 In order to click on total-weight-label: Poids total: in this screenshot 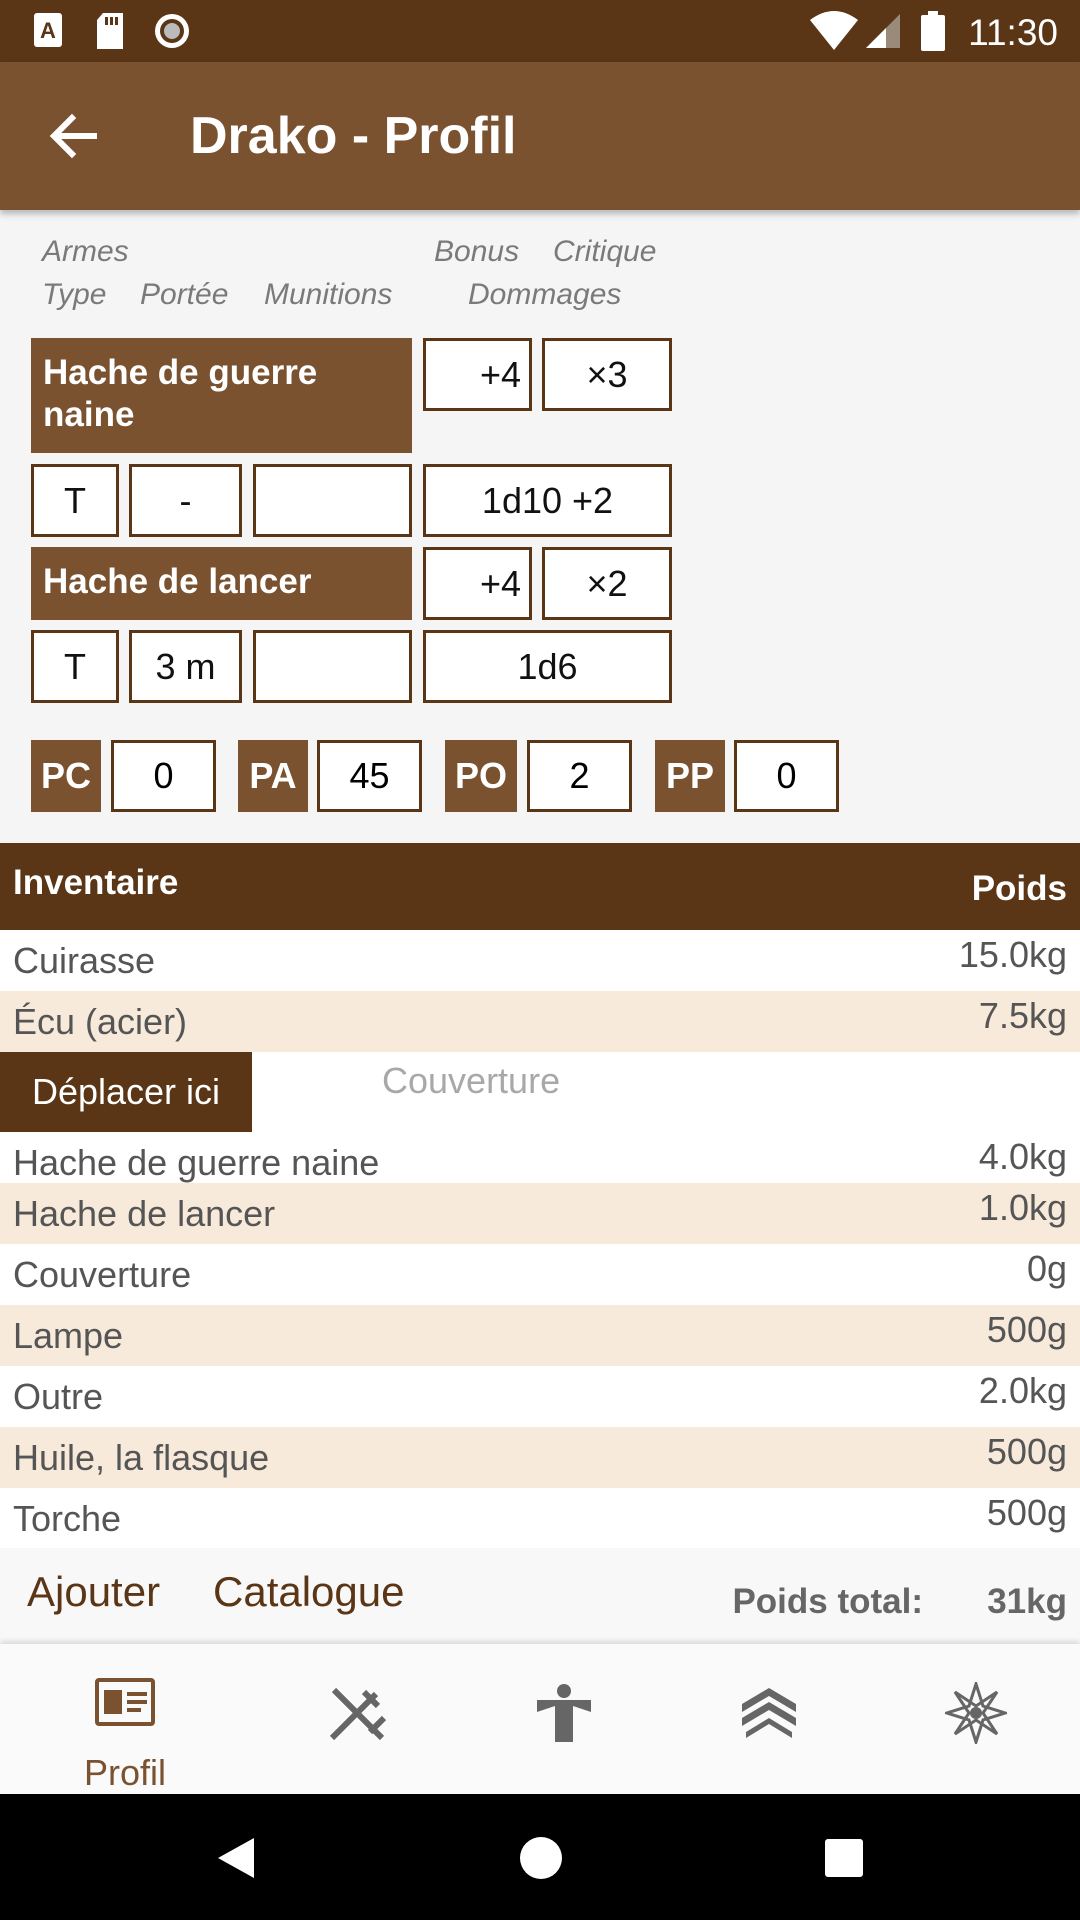, I will do `click(827, 1601)`.